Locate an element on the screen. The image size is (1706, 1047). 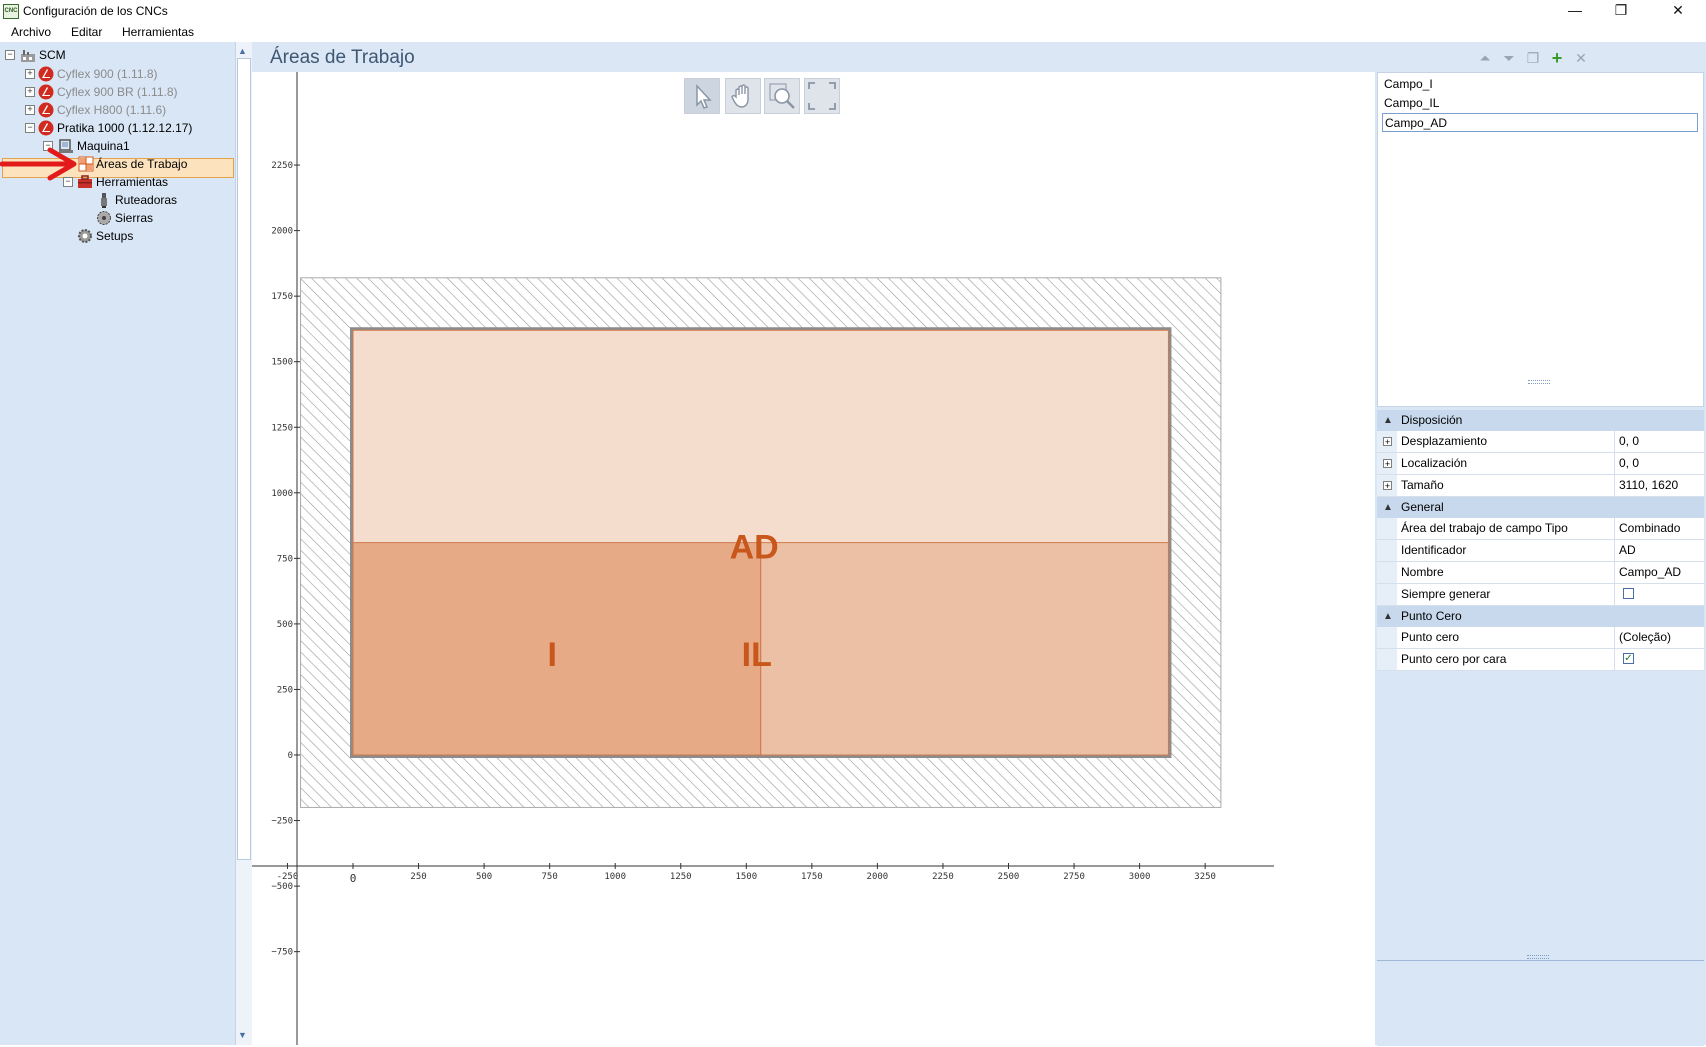
tree-item-label: Ruteadoras is located at coordinates (146, 200).